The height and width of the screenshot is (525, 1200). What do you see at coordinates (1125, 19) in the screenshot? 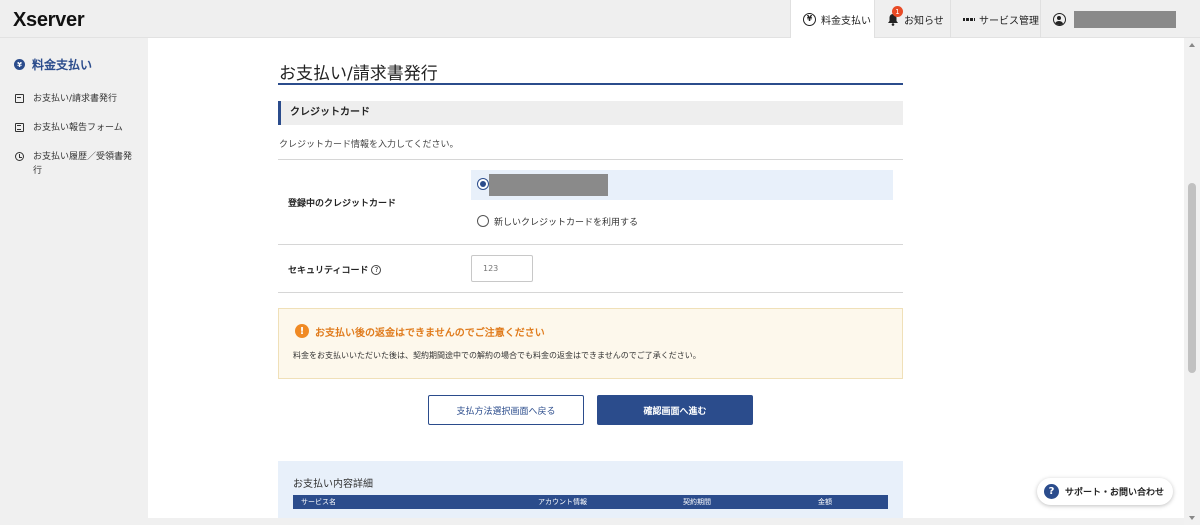
I see `username-redacted` at bounding box center [1125, 19].